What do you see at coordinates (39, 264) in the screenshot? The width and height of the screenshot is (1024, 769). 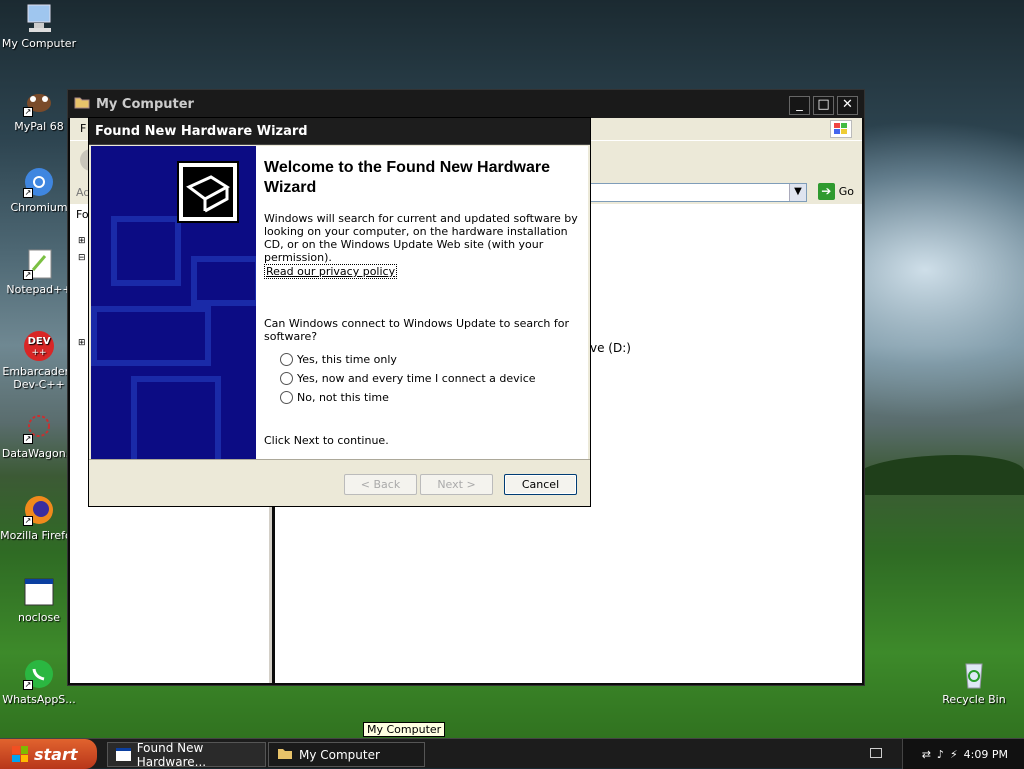 I see `notepadpp-icon: ↗` at bounding box center [39, 264].